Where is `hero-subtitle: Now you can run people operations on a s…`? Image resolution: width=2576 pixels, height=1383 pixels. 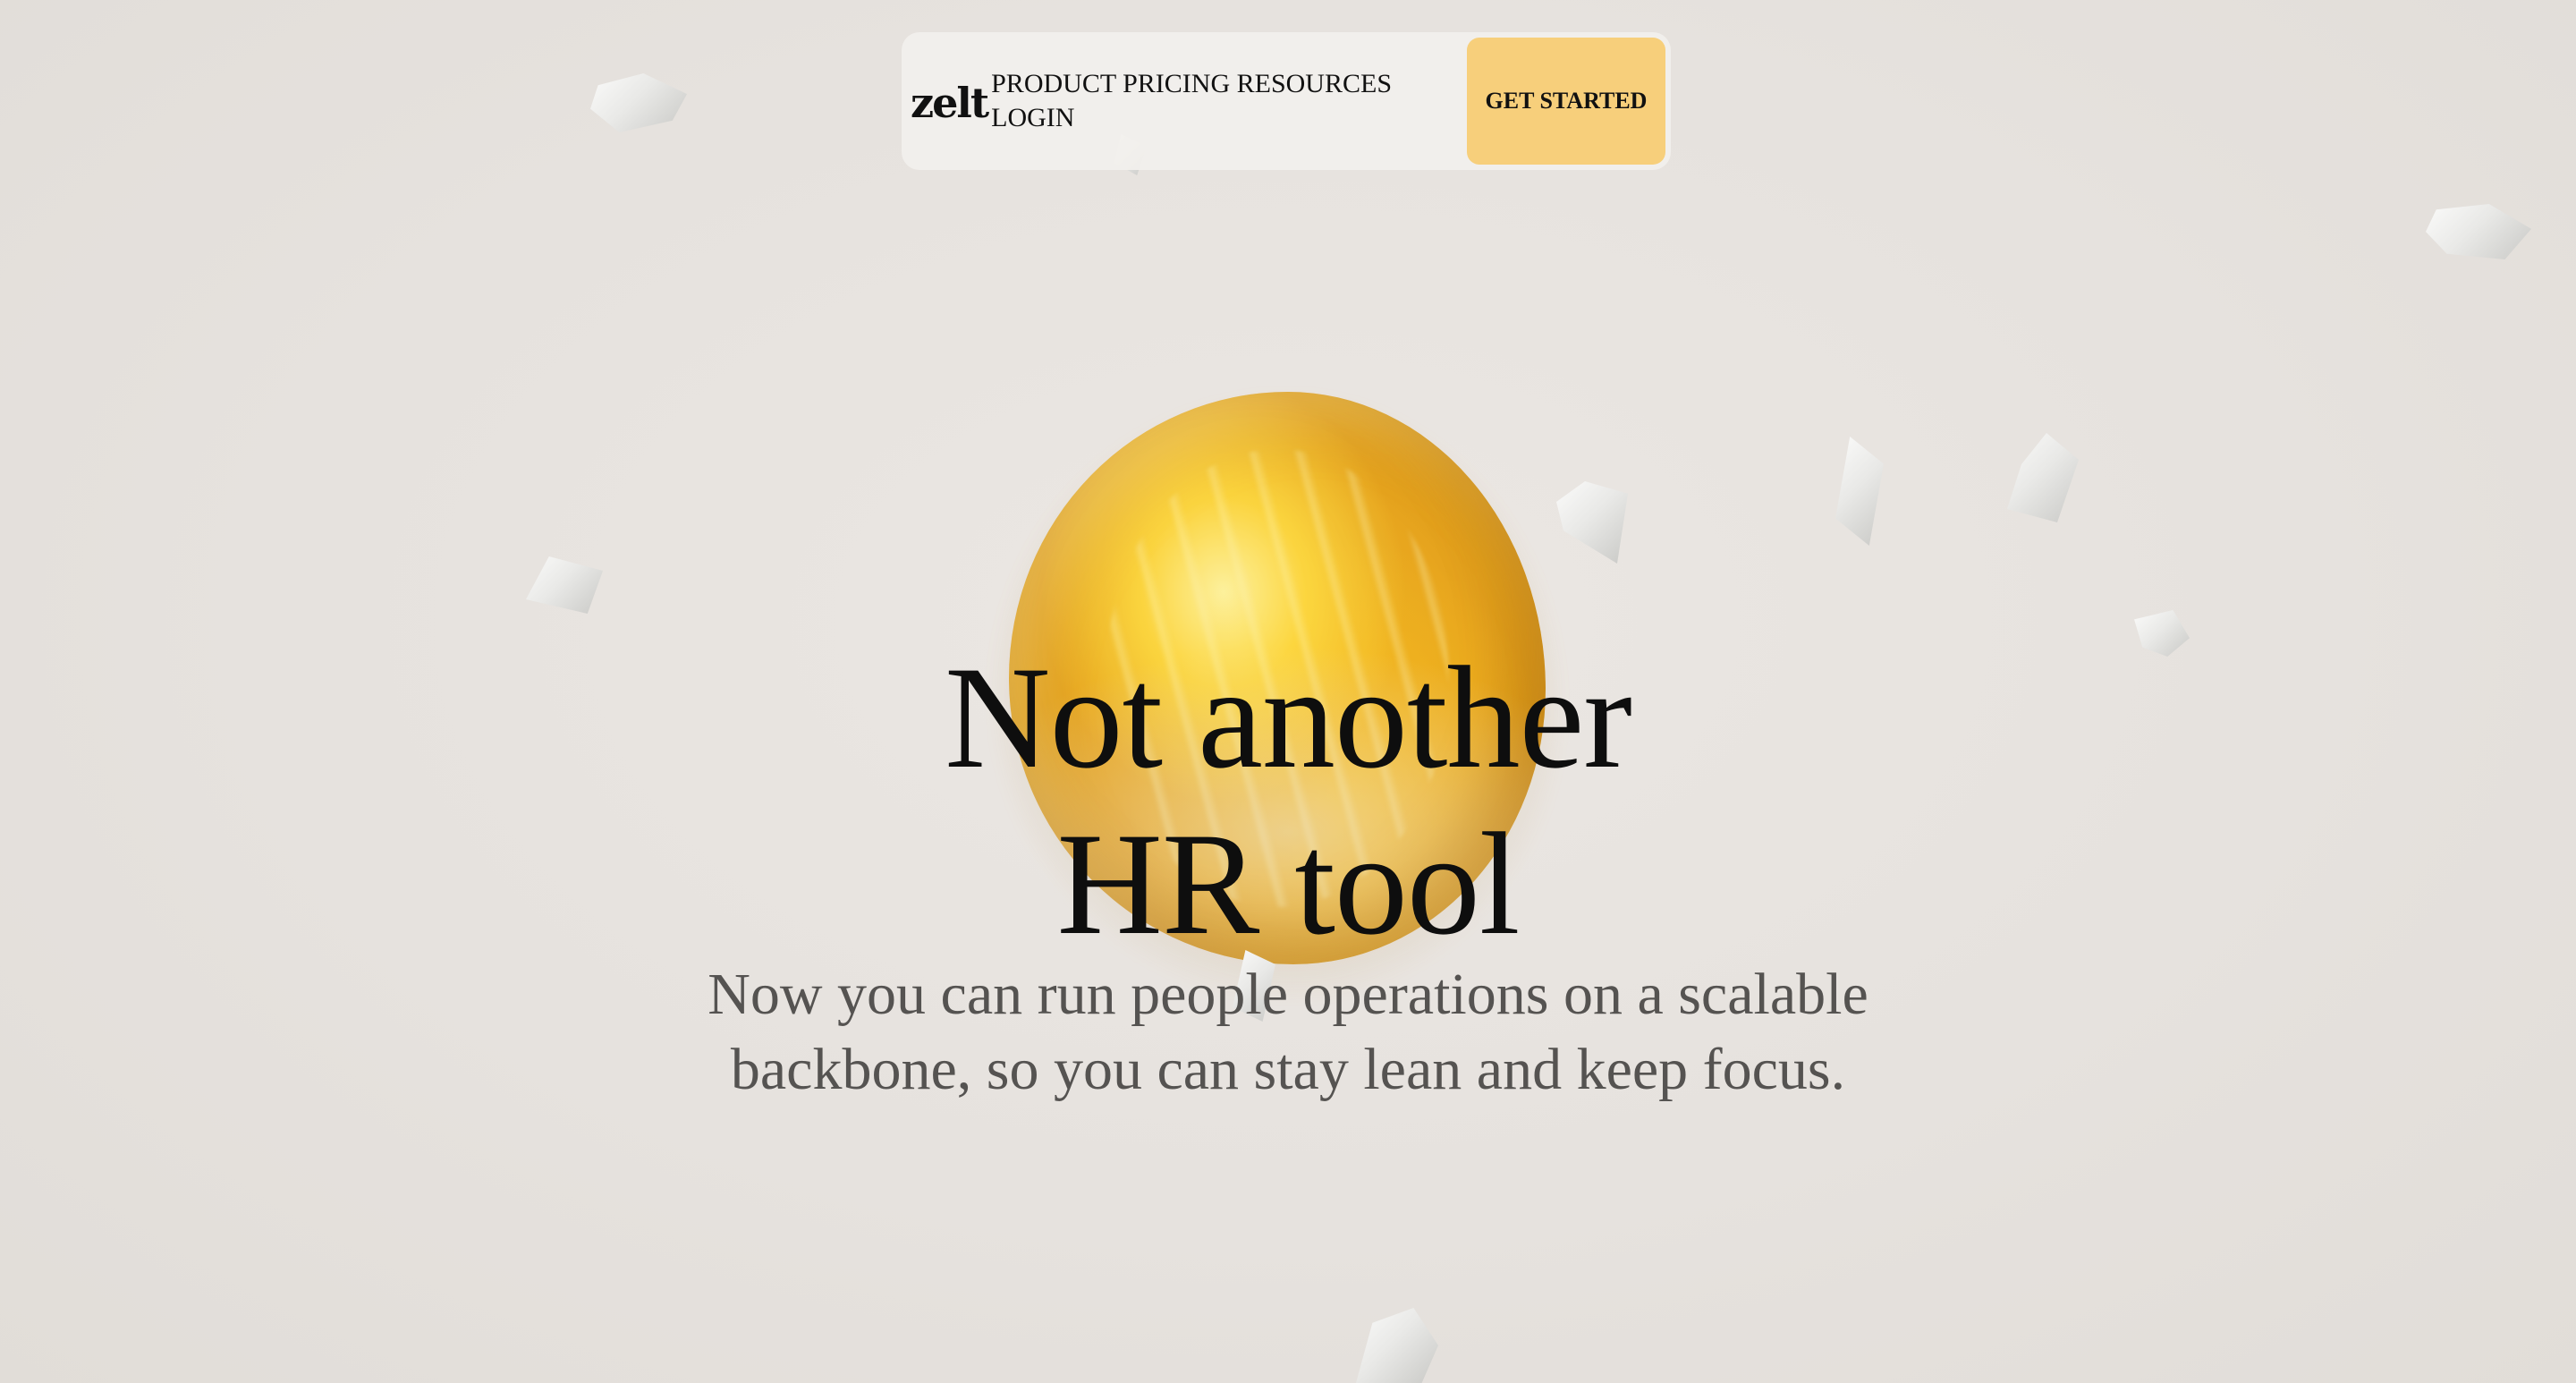
hero-subtitle: Now you can run people operations on a s… is located at coordinates (1288, 1032).